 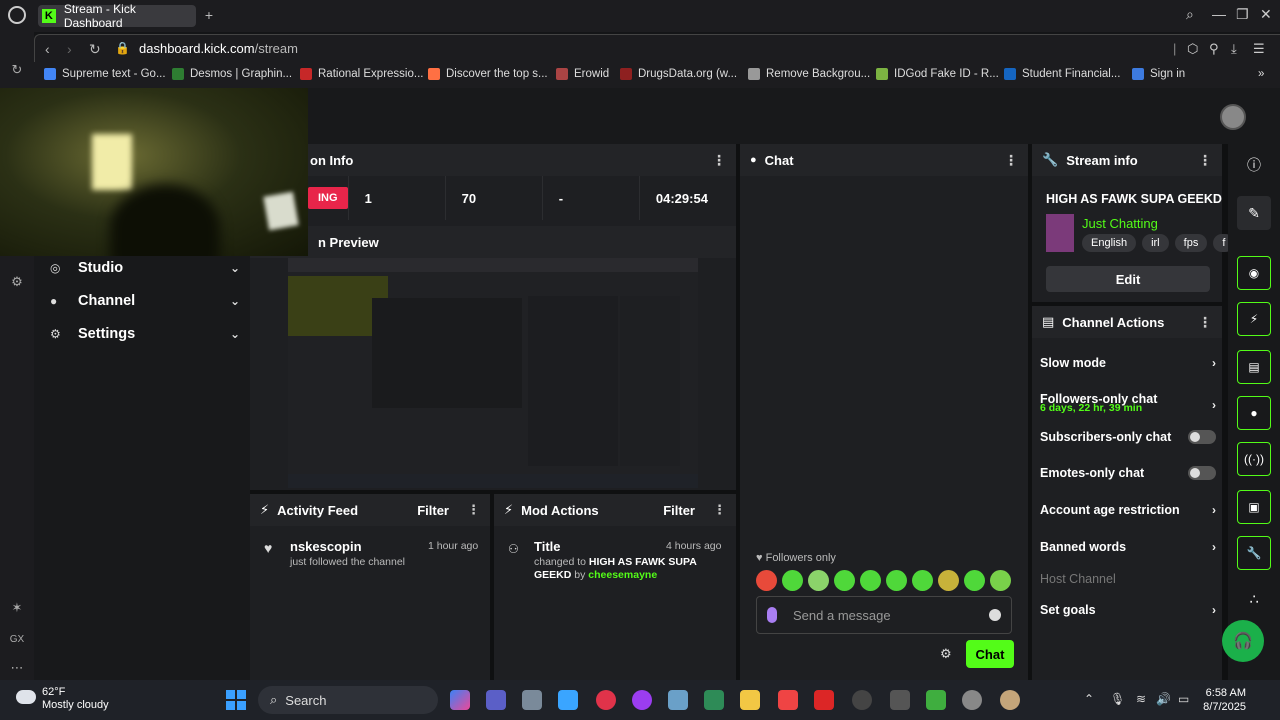 What do you see at coordinates (209, 15) in the screenshot?
I see `new-tab-button: +` at bounding box center [209, 15].